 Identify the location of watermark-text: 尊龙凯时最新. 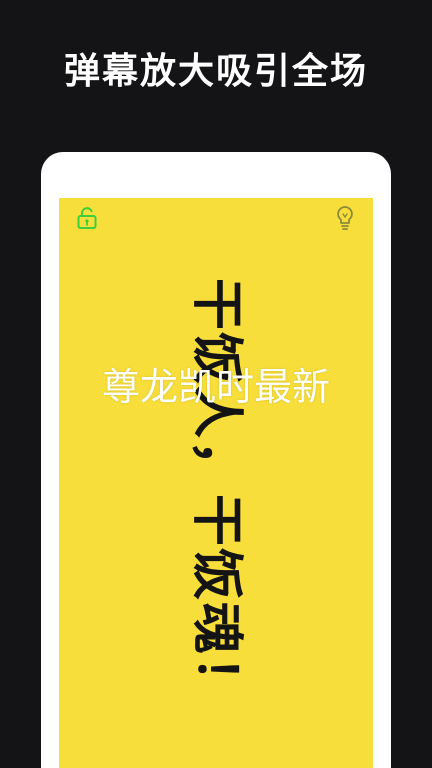
(215, 387).